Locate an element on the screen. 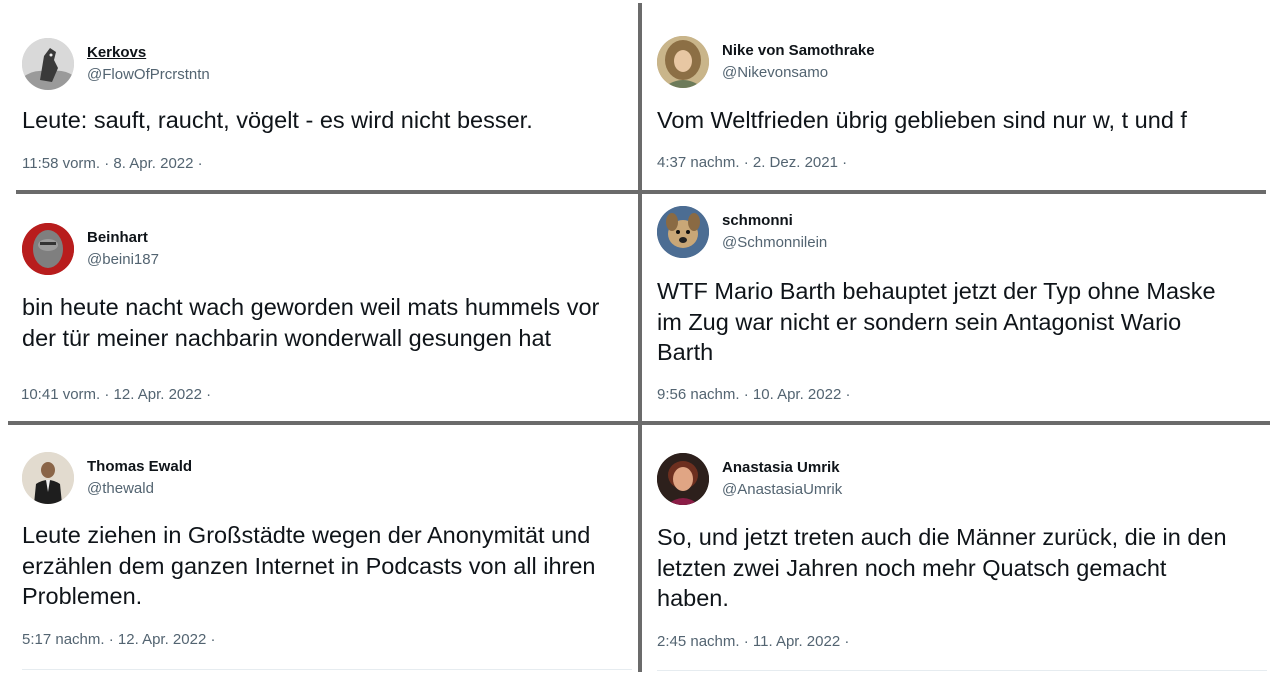  handle: @beini187 is located at coordinates (123, 260).